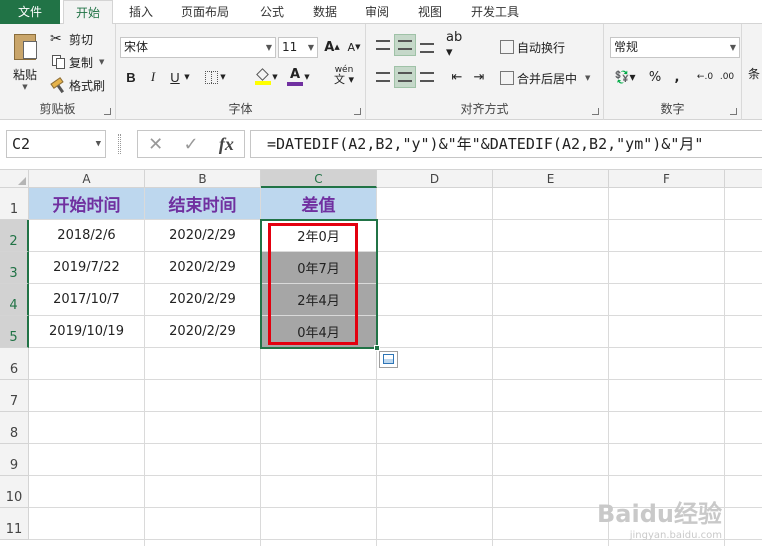  Describe the element at coordinates (272, 12) in the screenshot. I see `tab-formulas: 公式` at that location.